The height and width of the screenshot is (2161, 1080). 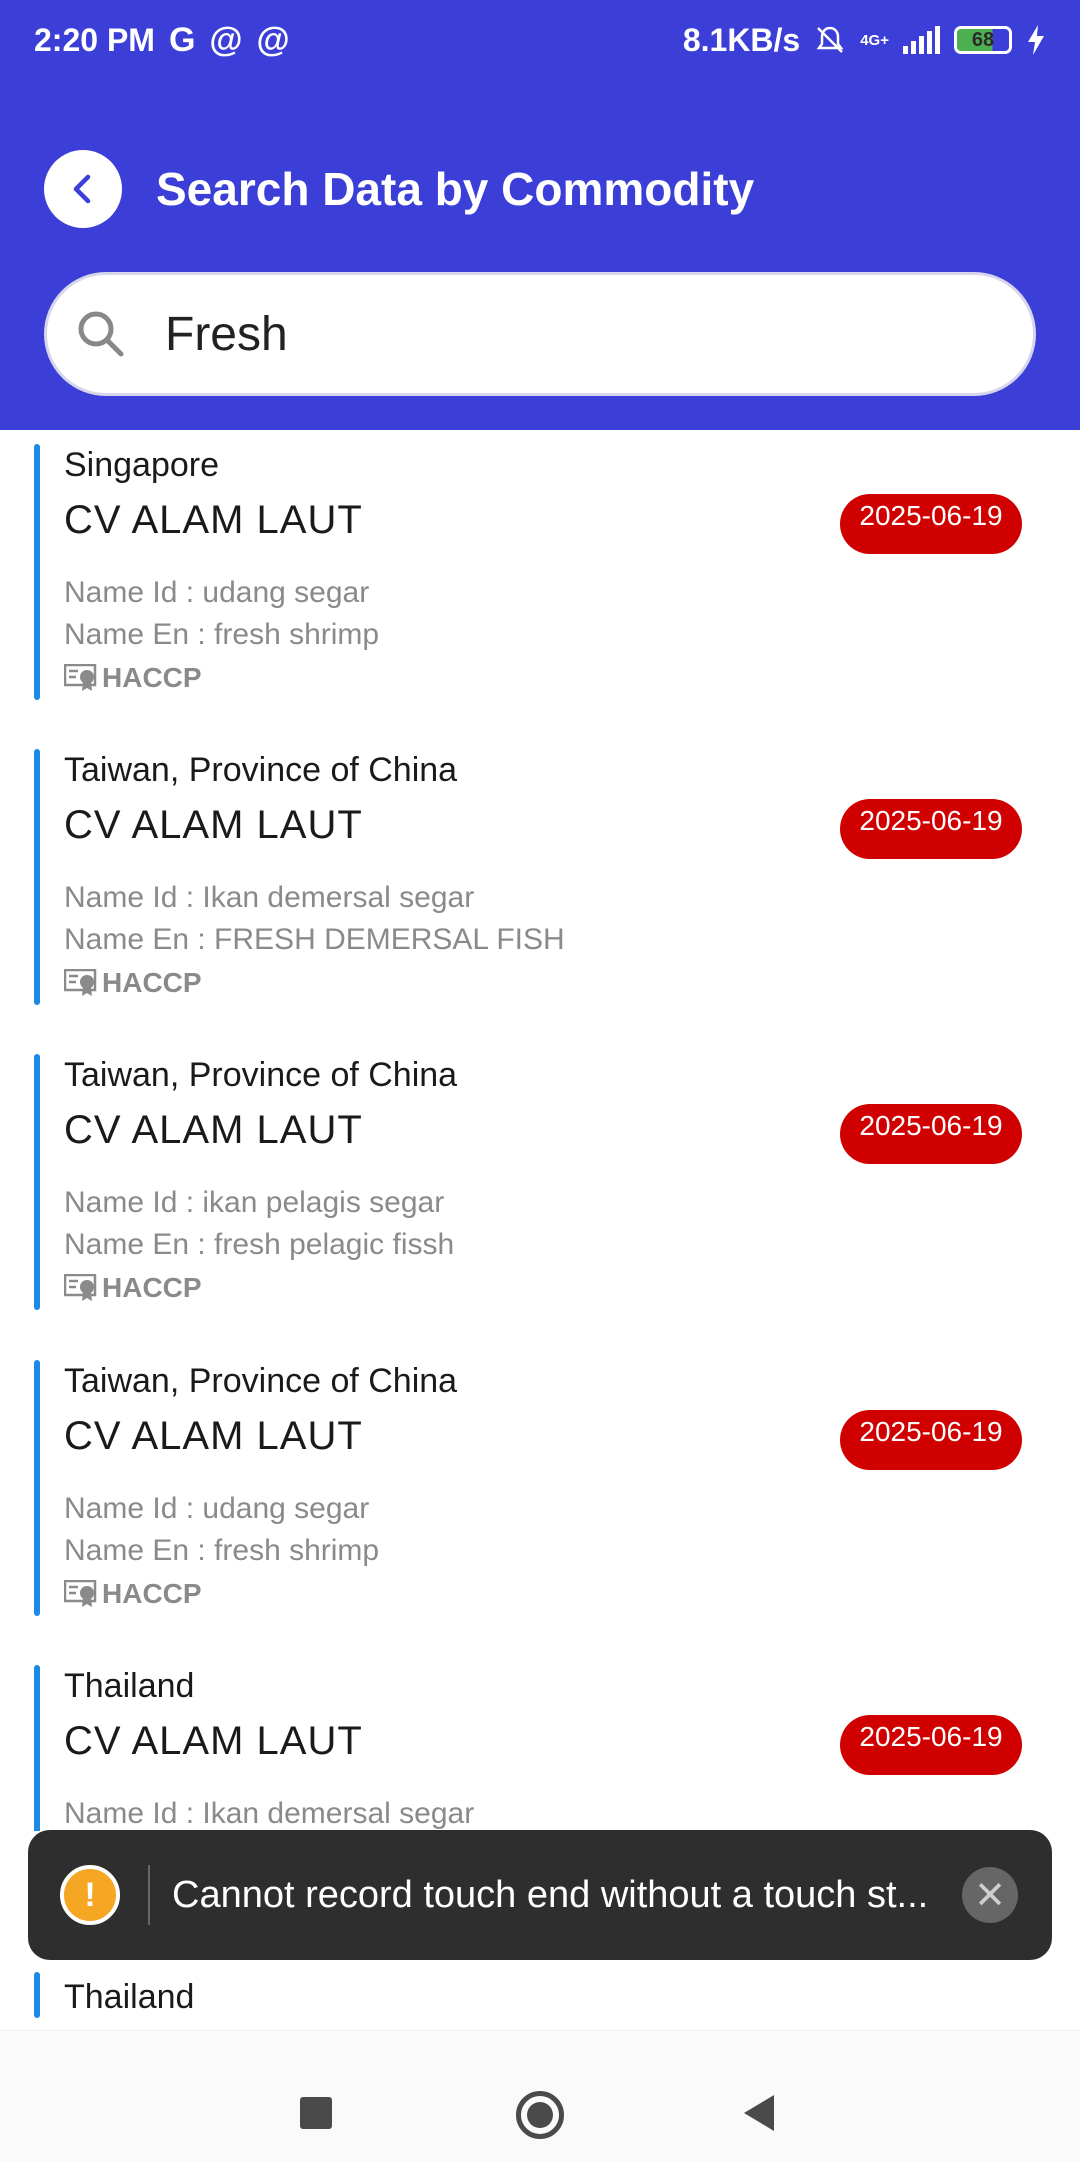 I want to click on back-button, so click(x=83, y=189).